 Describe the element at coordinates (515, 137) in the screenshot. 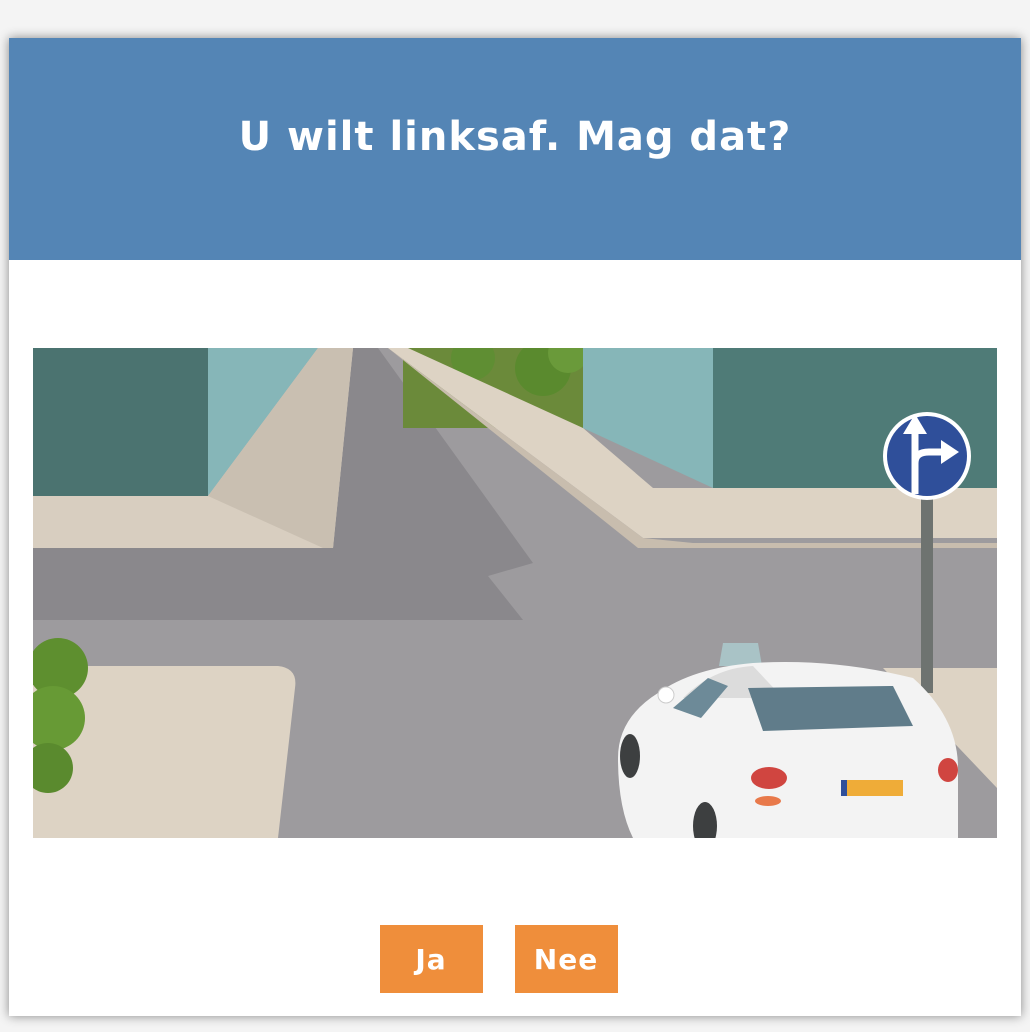

I see `question-title: U wilt linksaf. Mag dat?` at that location.